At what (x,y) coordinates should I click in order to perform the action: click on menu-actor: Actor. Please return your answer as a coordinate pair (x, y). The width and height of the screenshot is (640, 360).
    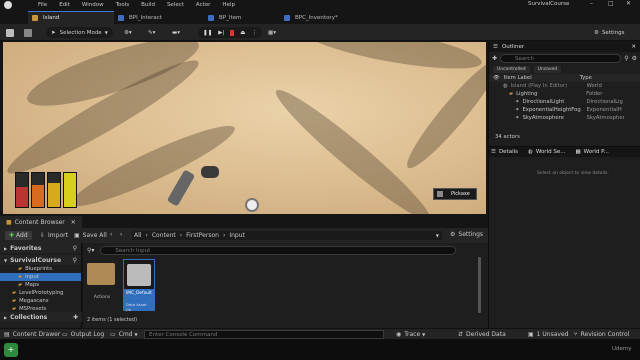
    Looking at the image, I should click on (203, 5).